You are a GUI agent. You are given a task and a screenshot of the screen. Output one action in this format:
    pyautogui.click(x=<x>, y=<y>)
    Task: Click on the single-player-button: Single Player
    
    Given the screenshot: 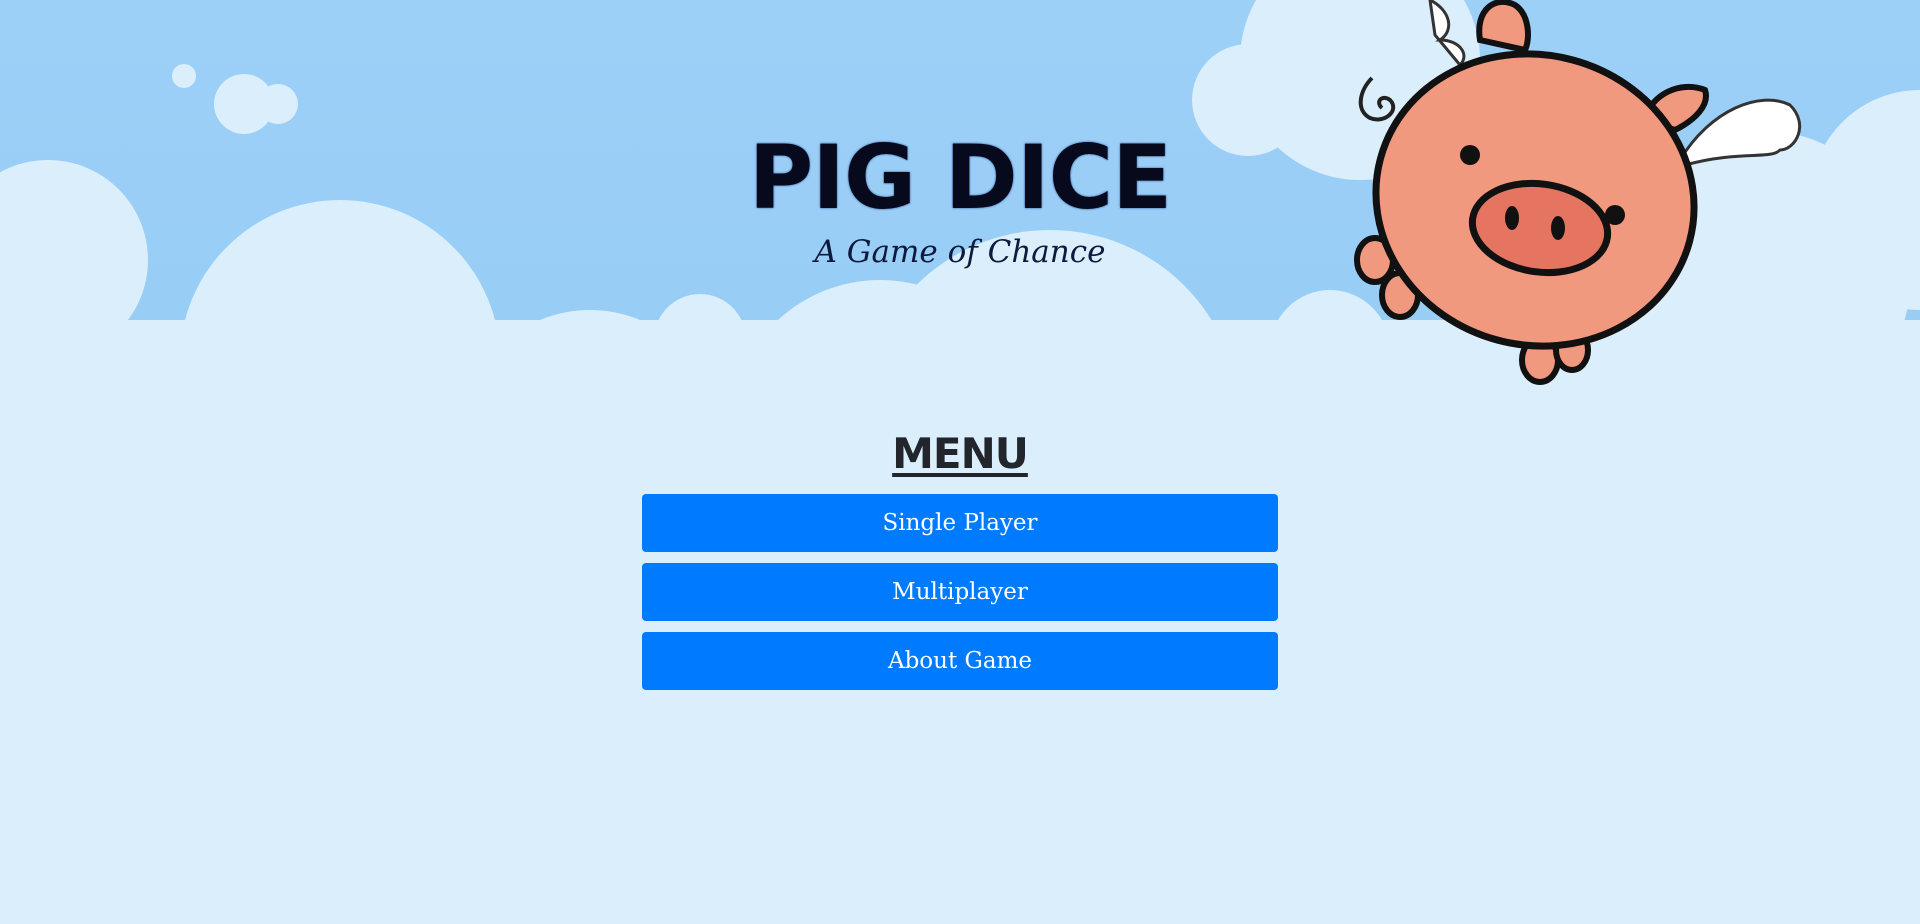 What is the action you would take?
    pyautogui.click(x=960, y=523)
    